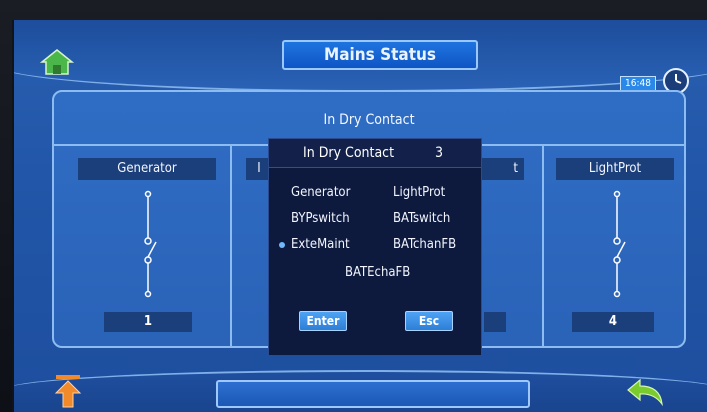 This screenshot has height=412, width=707. Describe the element at coordinates (323, 321) in the screenshot. I see `enter-button: Enter` at that location.